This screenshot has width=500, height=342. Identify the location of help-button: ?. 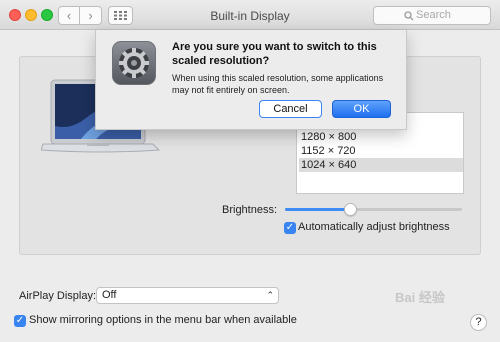
(478, 322).